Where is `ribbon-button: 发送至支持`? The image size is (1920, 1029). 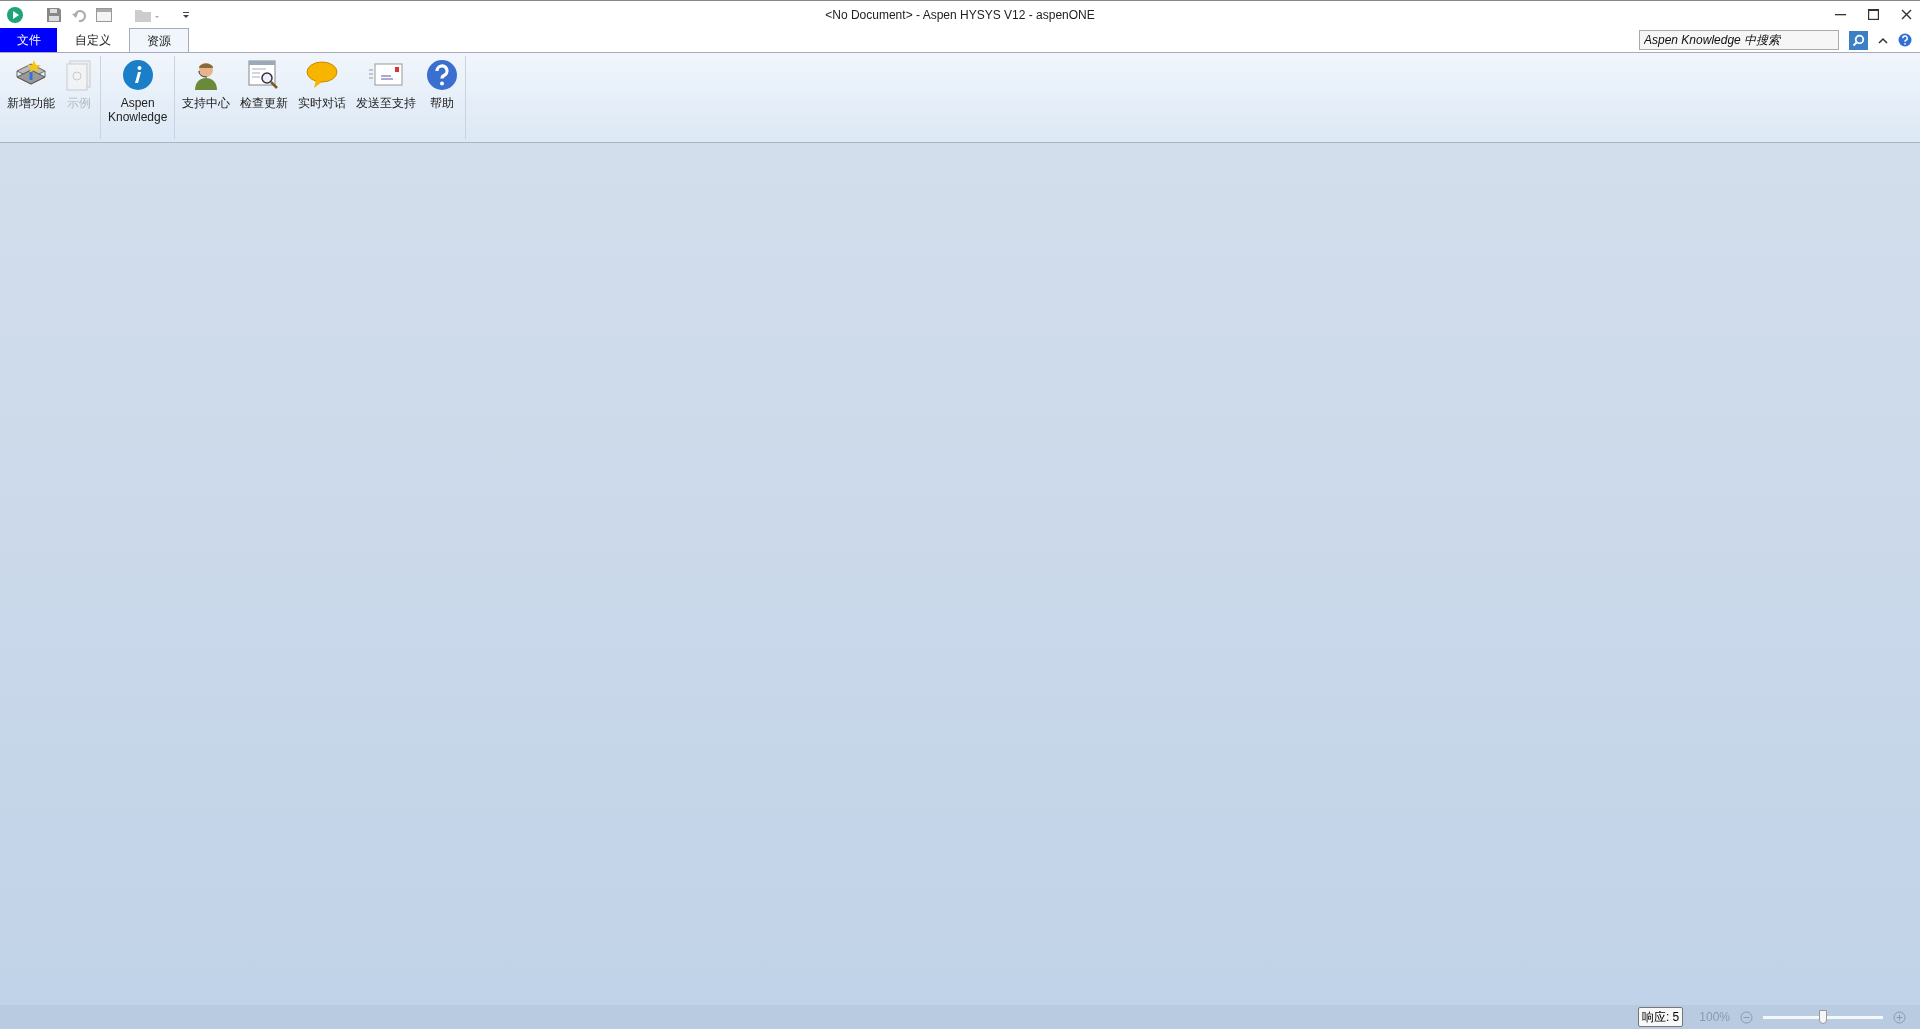
ribbon-button: 发送至支持 is located at coordinates (386, 83).